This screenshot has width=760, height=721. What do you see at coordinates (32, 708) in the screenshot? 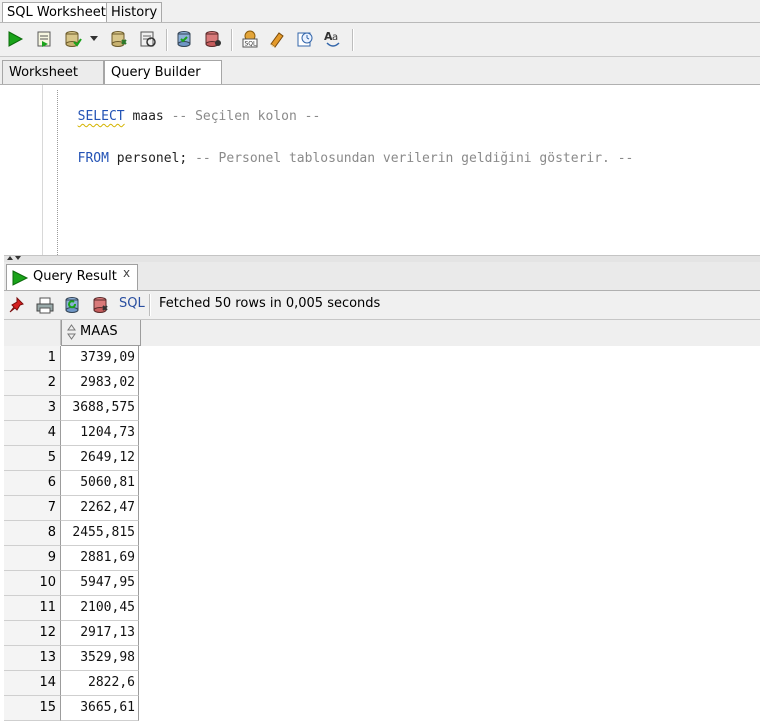
I see `row-number: 15` at bounding box center [32, 708].